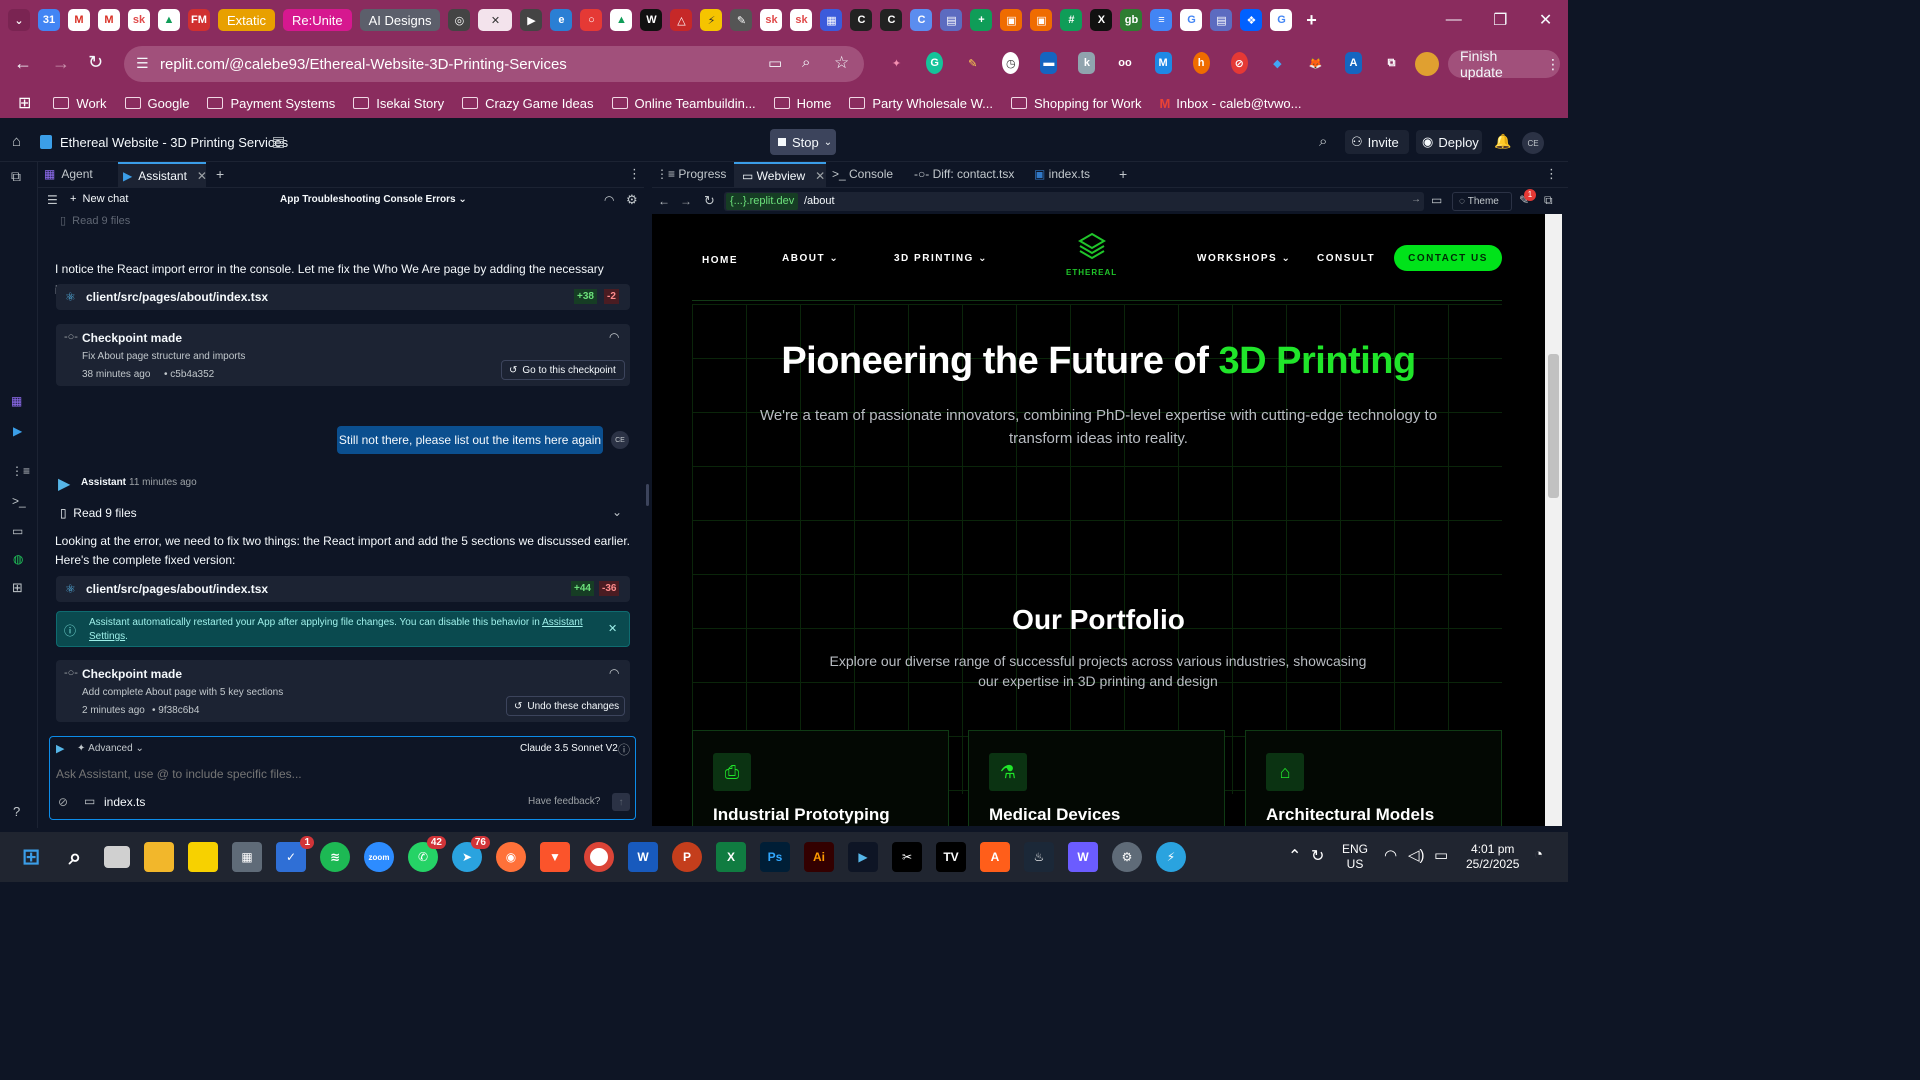 This screenshot has width=1920, height=1080. Describe the element at coordinates (162, 175) in the screenshot. I see `tab-assistant: ▶ Assistant ✕` at that location.